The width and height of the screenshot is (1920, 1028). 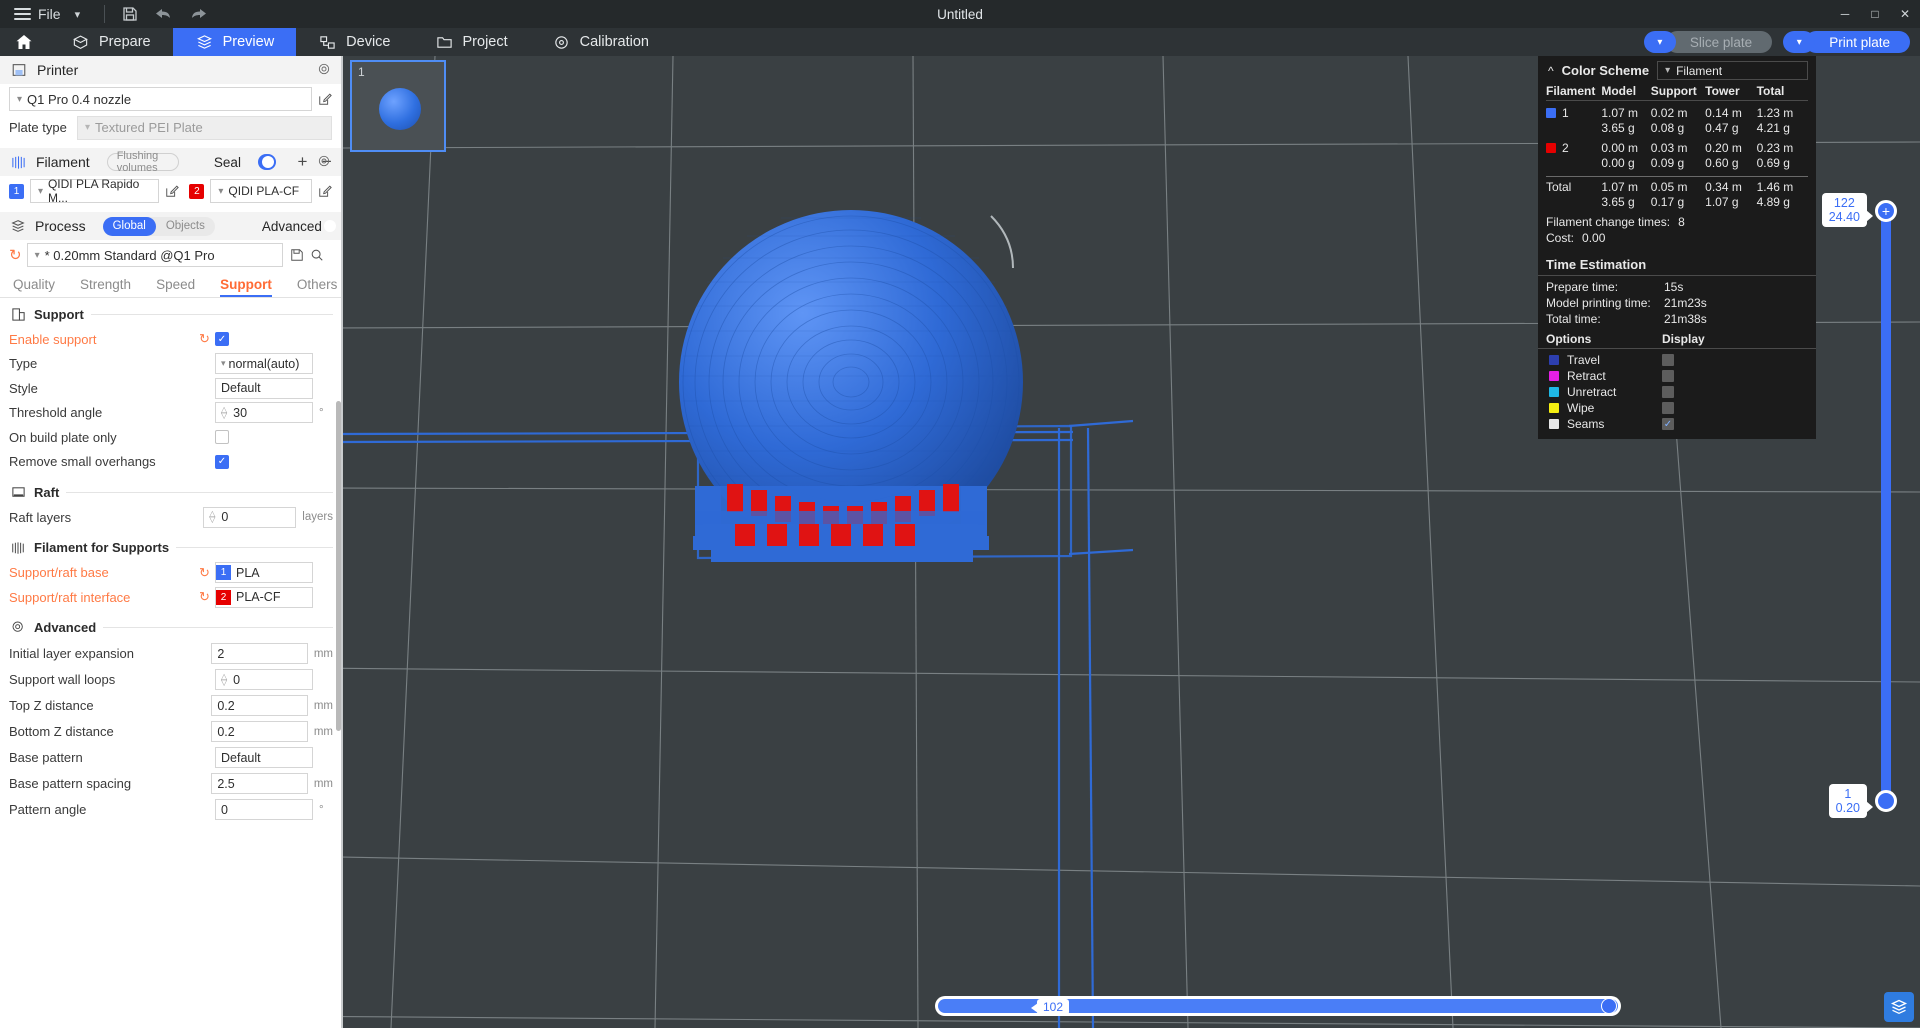 What do you see at coordinates (324, 70) in the screenshot?
I see `gear-icon` at bounding box center [324, 70].